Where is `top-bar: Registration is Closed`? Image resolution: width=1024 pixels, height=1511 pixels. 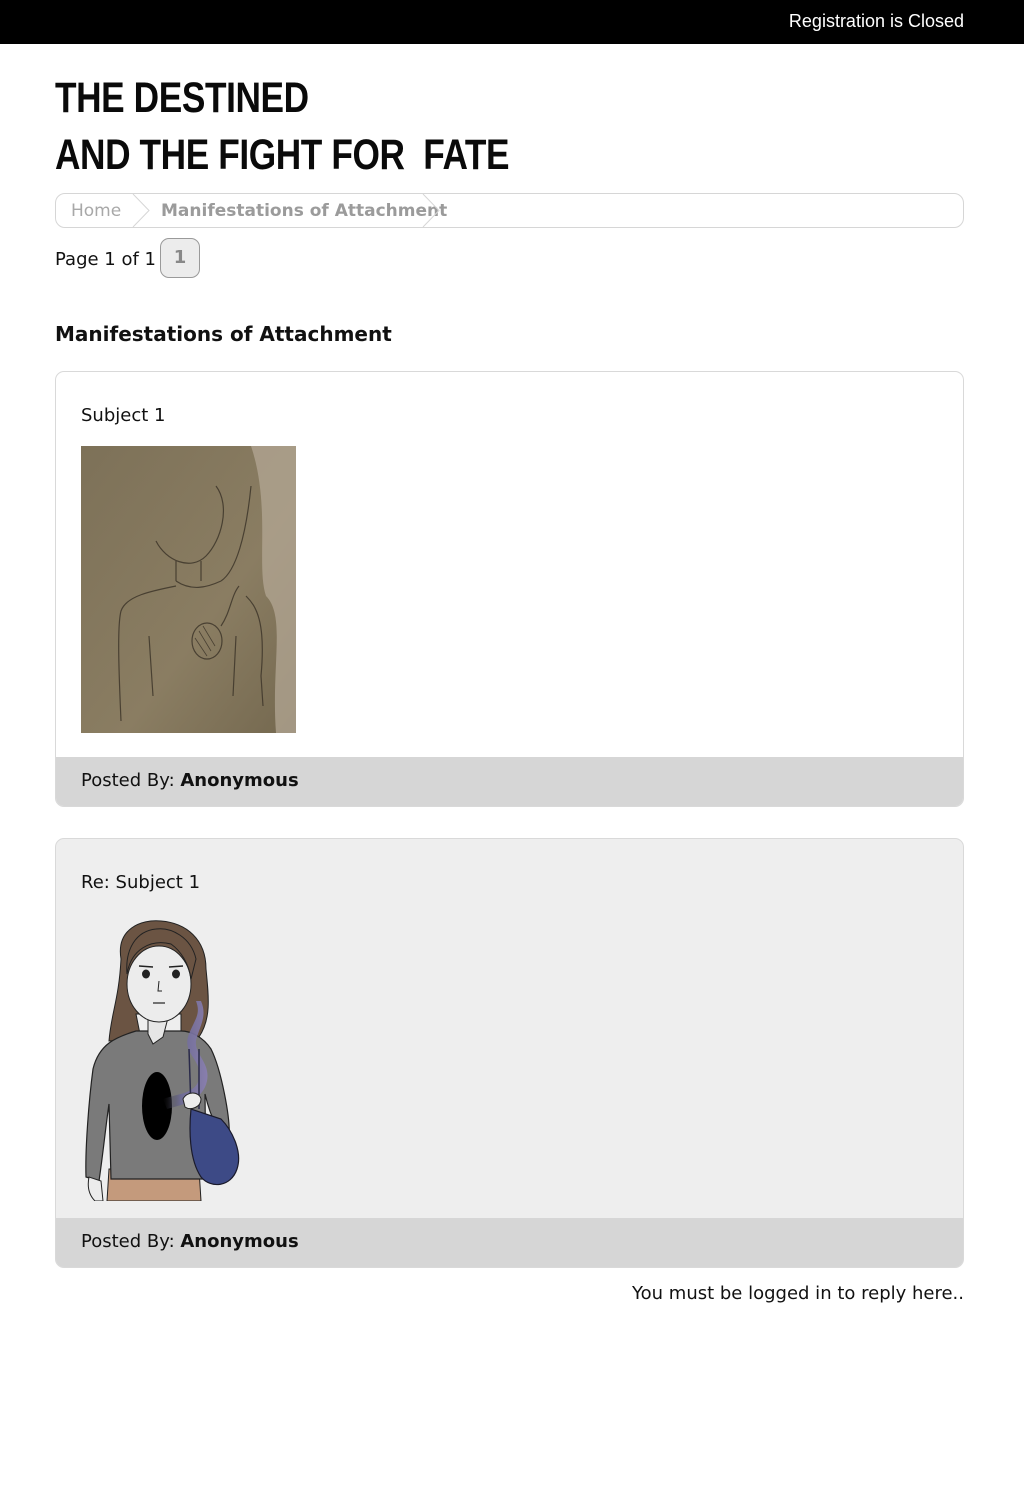
top-bar: Registration is Closed is located at coordinates (512, 22).